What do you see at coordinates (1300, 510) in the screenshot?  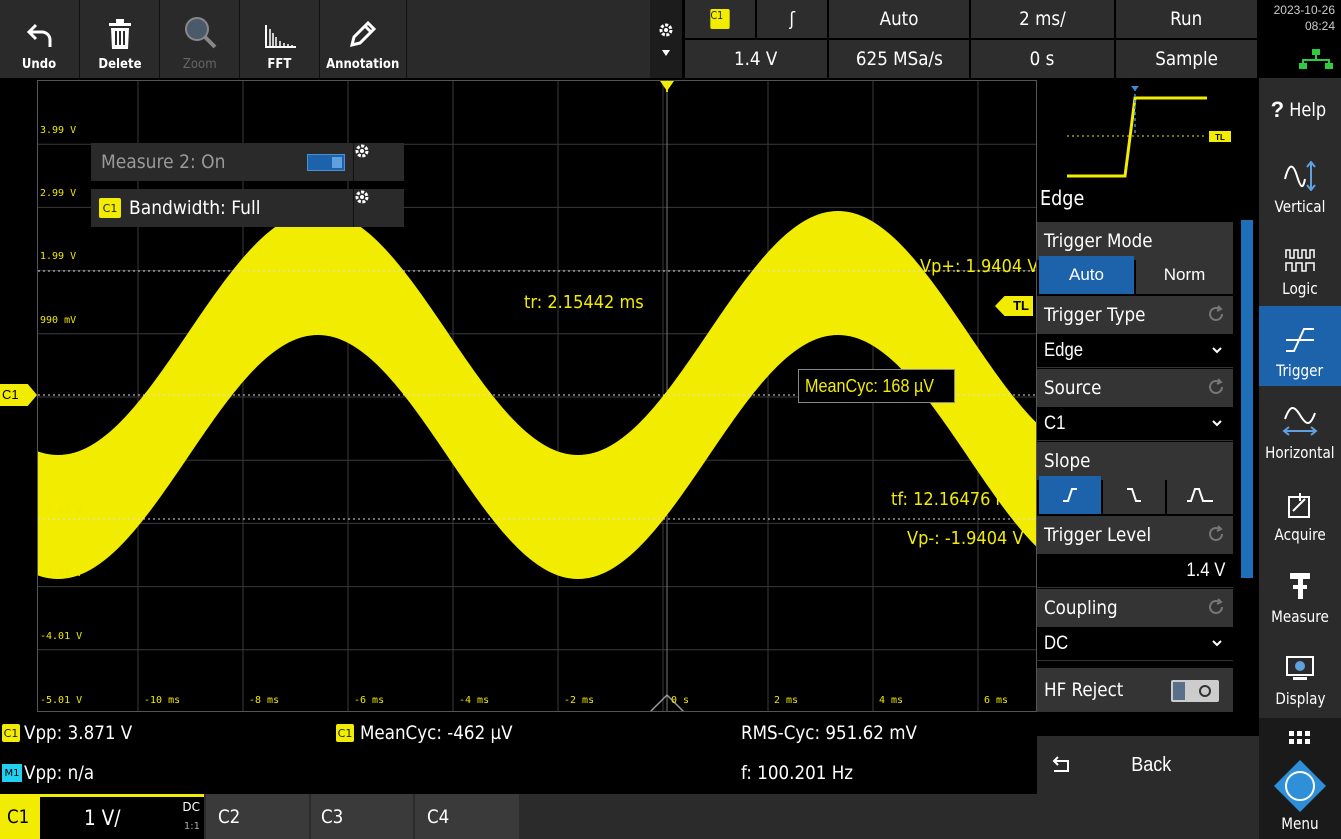 I see `sidebar-item-acquire: Acquire` at bounding box center [1300, 510].